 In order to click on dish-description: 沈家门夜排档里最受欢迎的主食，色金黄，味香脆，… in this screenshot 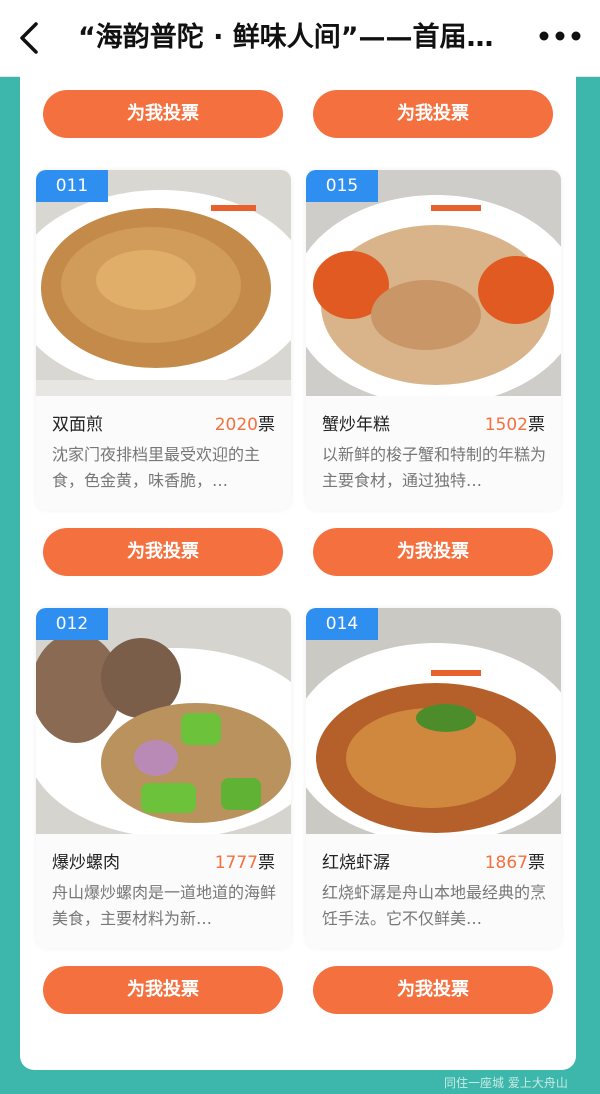, I will do `click(156, 467)`.